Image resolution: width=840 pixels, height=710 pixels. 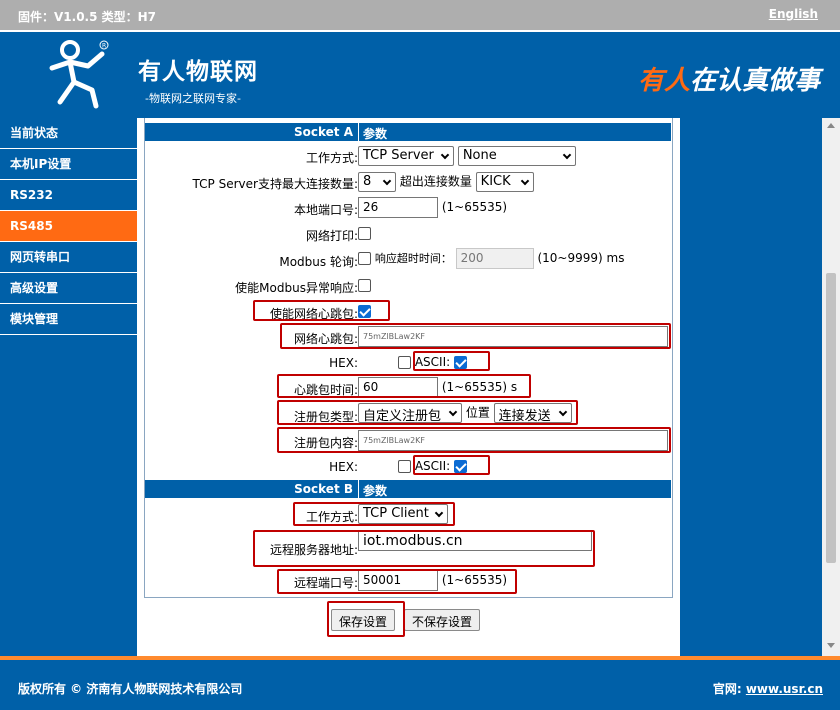 I want to click on remote-port-label: 远程端口号:, so click(x=325, y=583).